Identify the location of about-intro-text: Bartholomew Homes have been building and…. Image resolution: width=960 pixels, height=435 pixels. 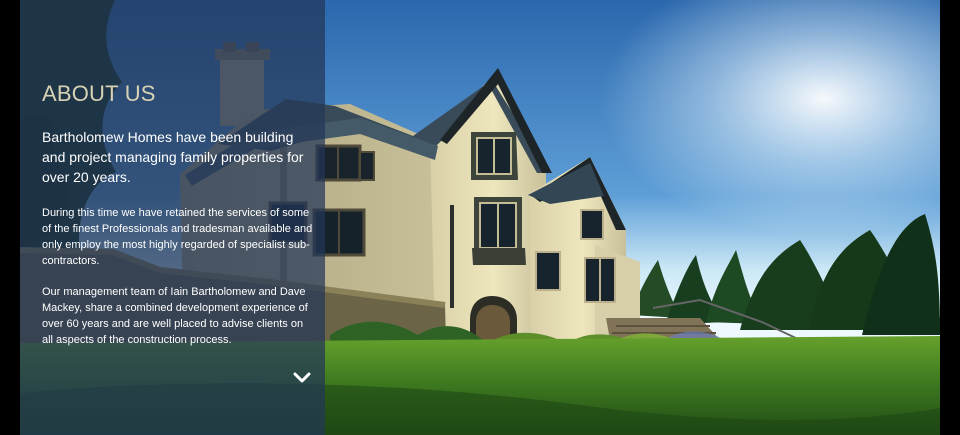
(173, 157).